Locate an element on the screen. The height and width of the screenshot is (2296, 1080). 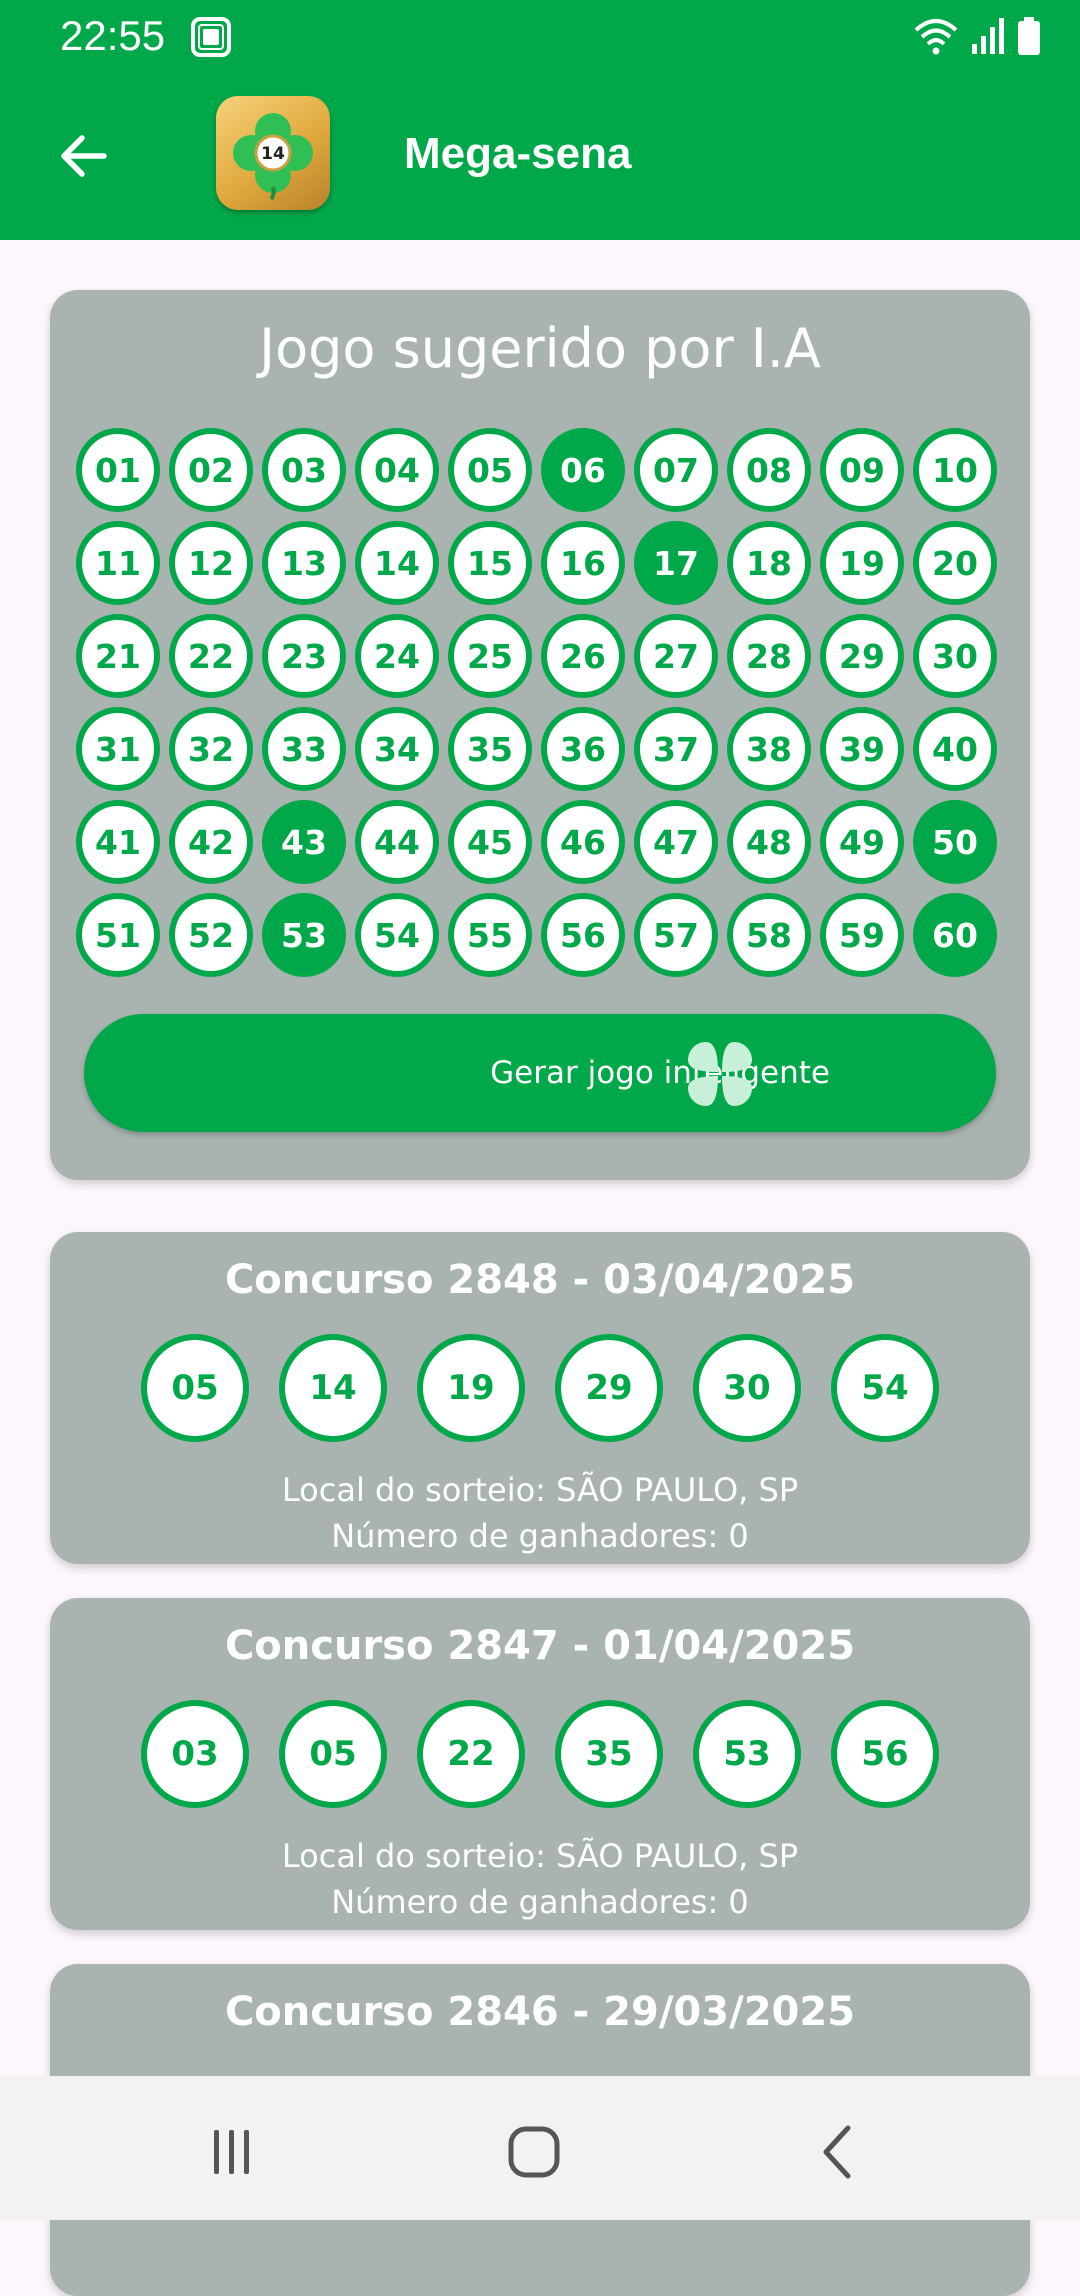
signal-icon is located at coordinates (988, 36).